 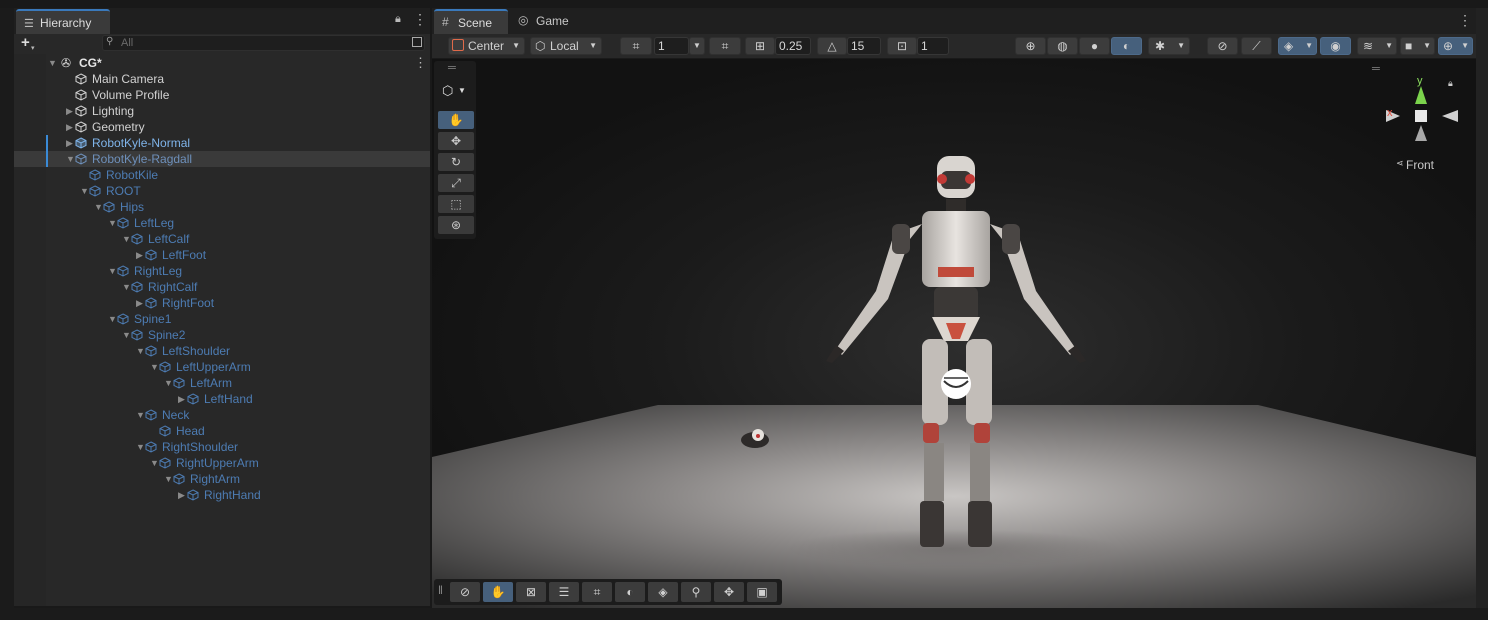 What do you see at coordinates (697, 46) in the screenshot?
I see `grid-dropdown-button: ▼` at bounding box center [697, 46].